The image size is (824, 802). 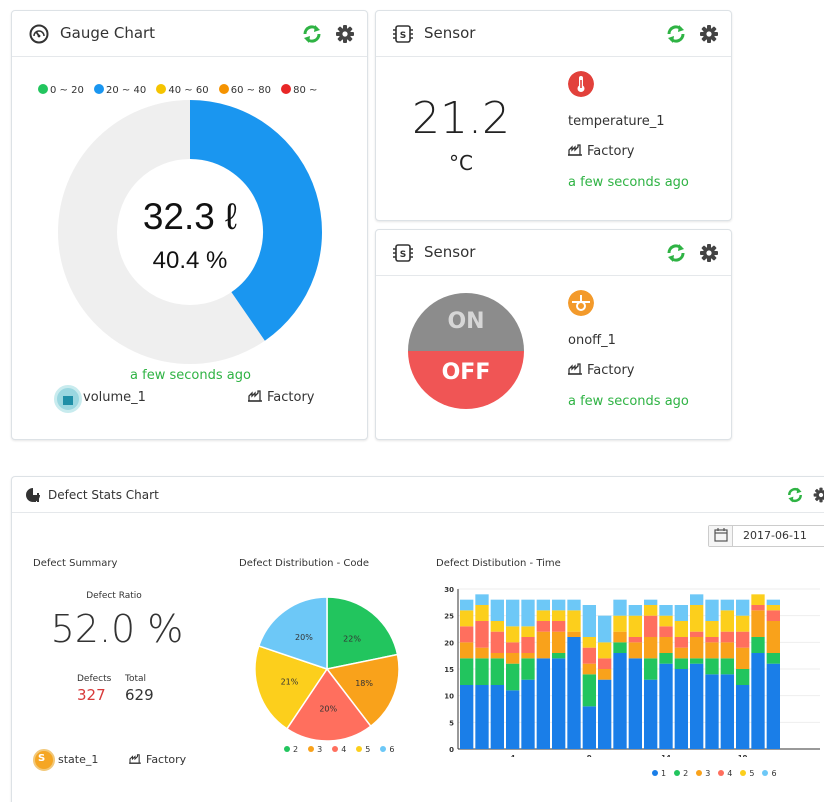 I want to click on bar-legend-item: 4, so click(x=725, y=773).